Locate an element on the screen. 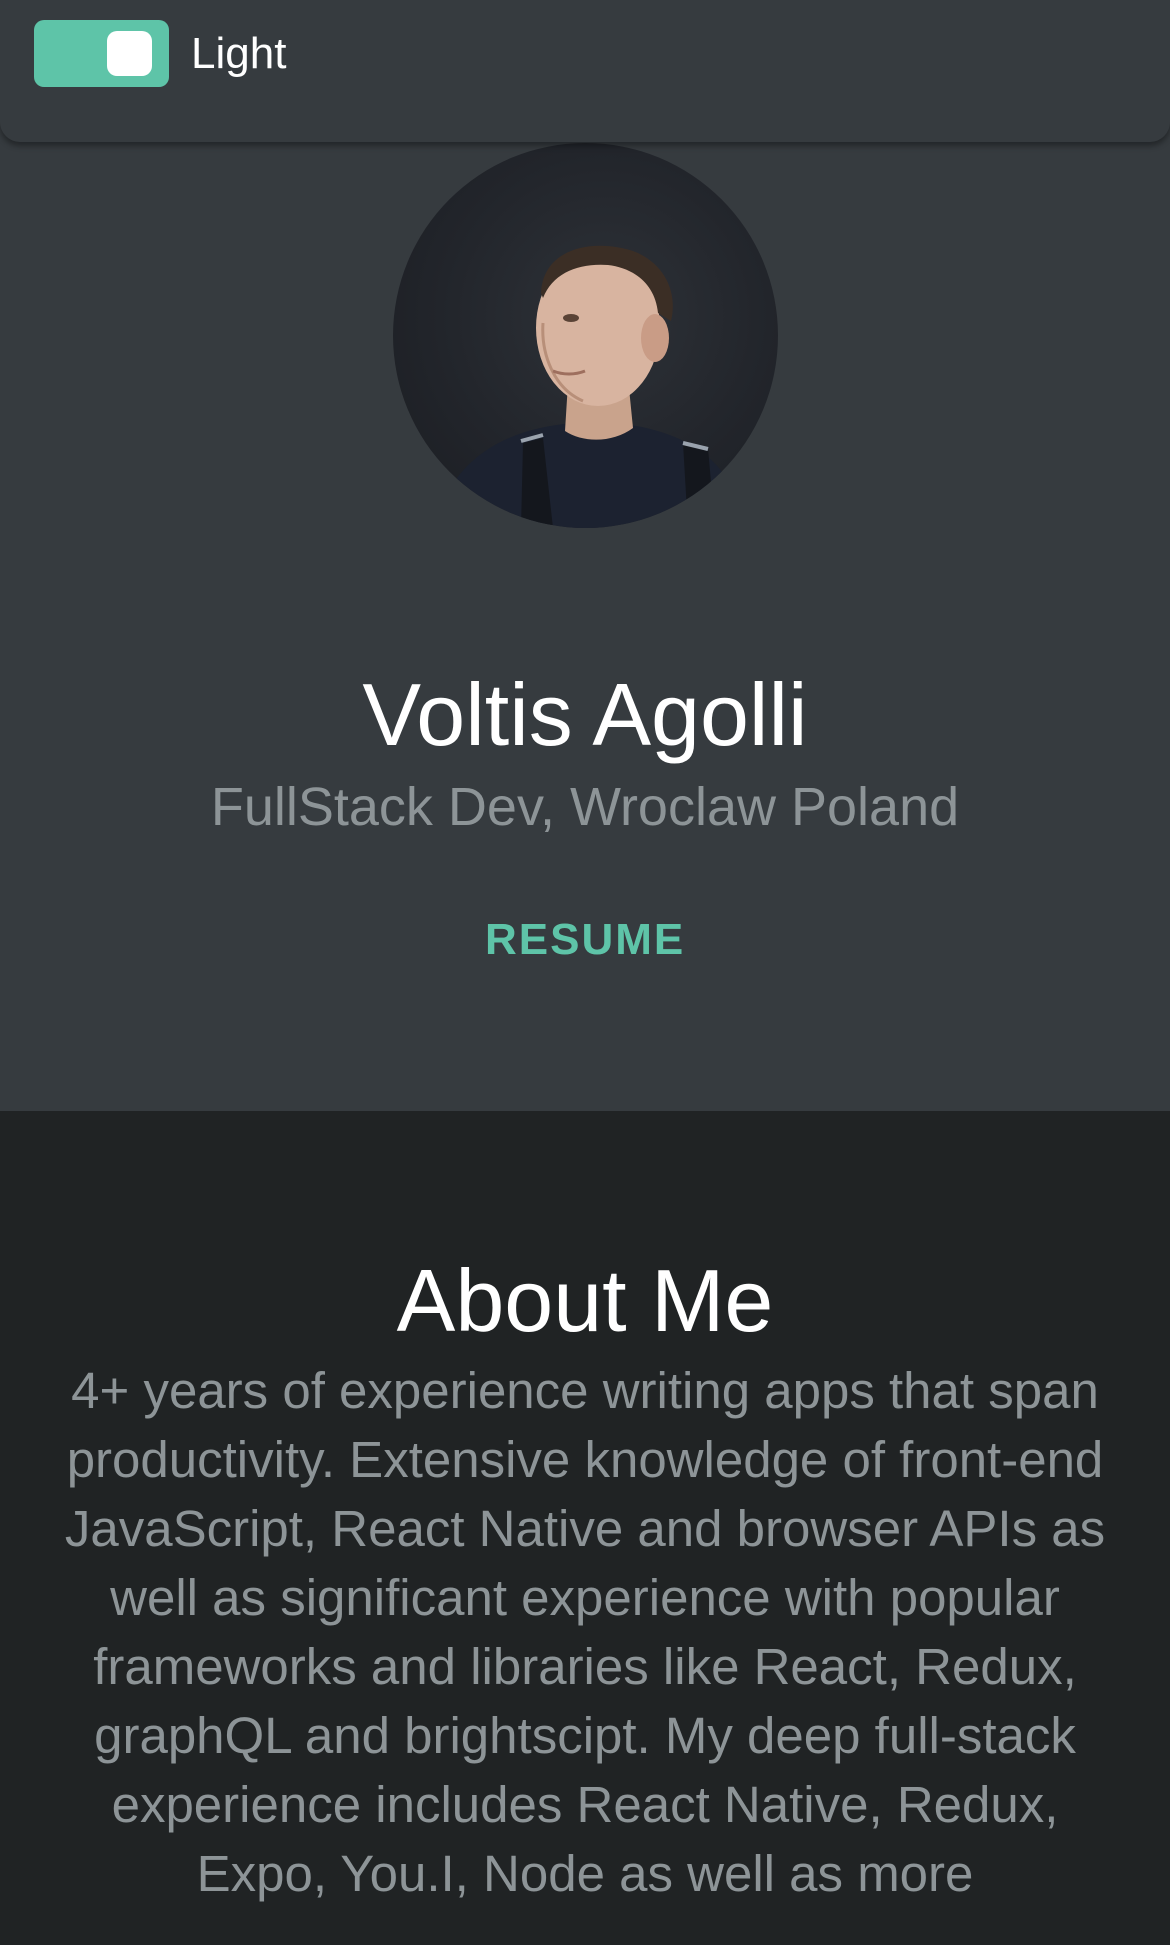  avatar is located at coordinates (585, 335).